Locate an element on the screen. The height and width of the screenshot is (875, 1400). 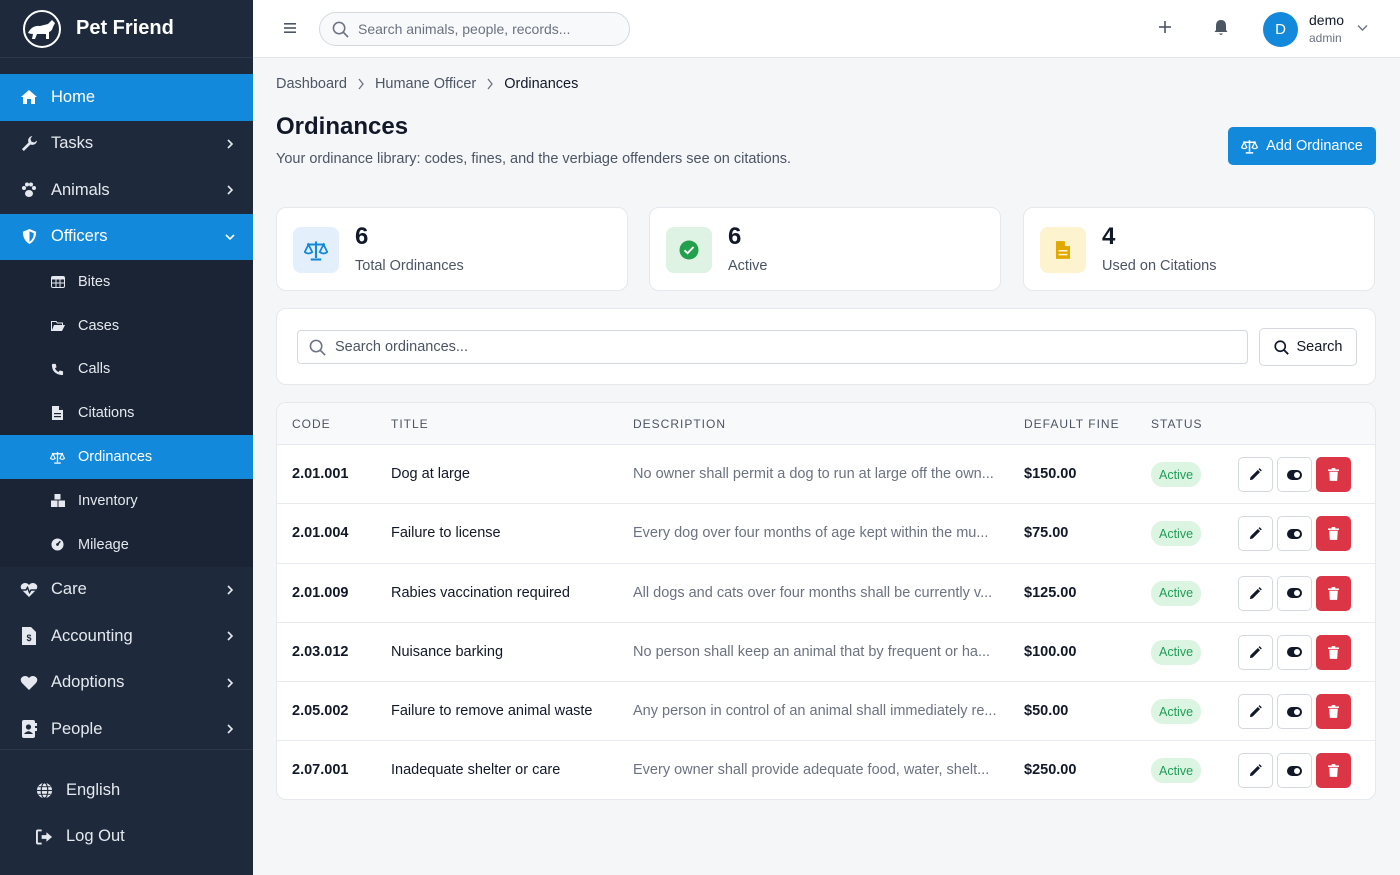
sidebar-item-mileage: Mileage is located at coordinates (126, 545).